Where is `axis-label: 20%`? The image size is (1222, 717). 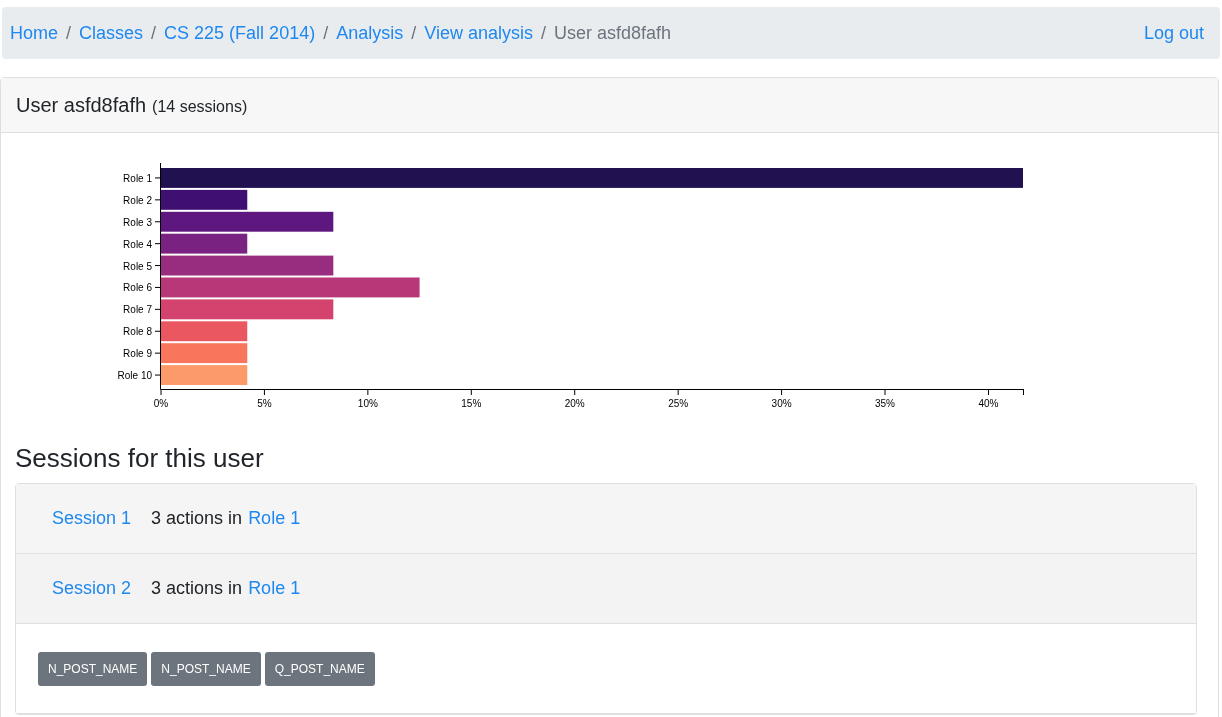 axis-label: 20% is located at coordinates (574, 403).